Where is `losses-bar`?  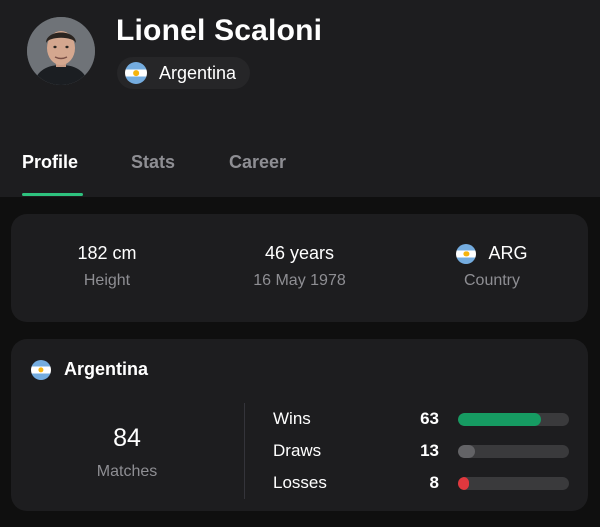 losses-bar is located at coordinates (513, 483).